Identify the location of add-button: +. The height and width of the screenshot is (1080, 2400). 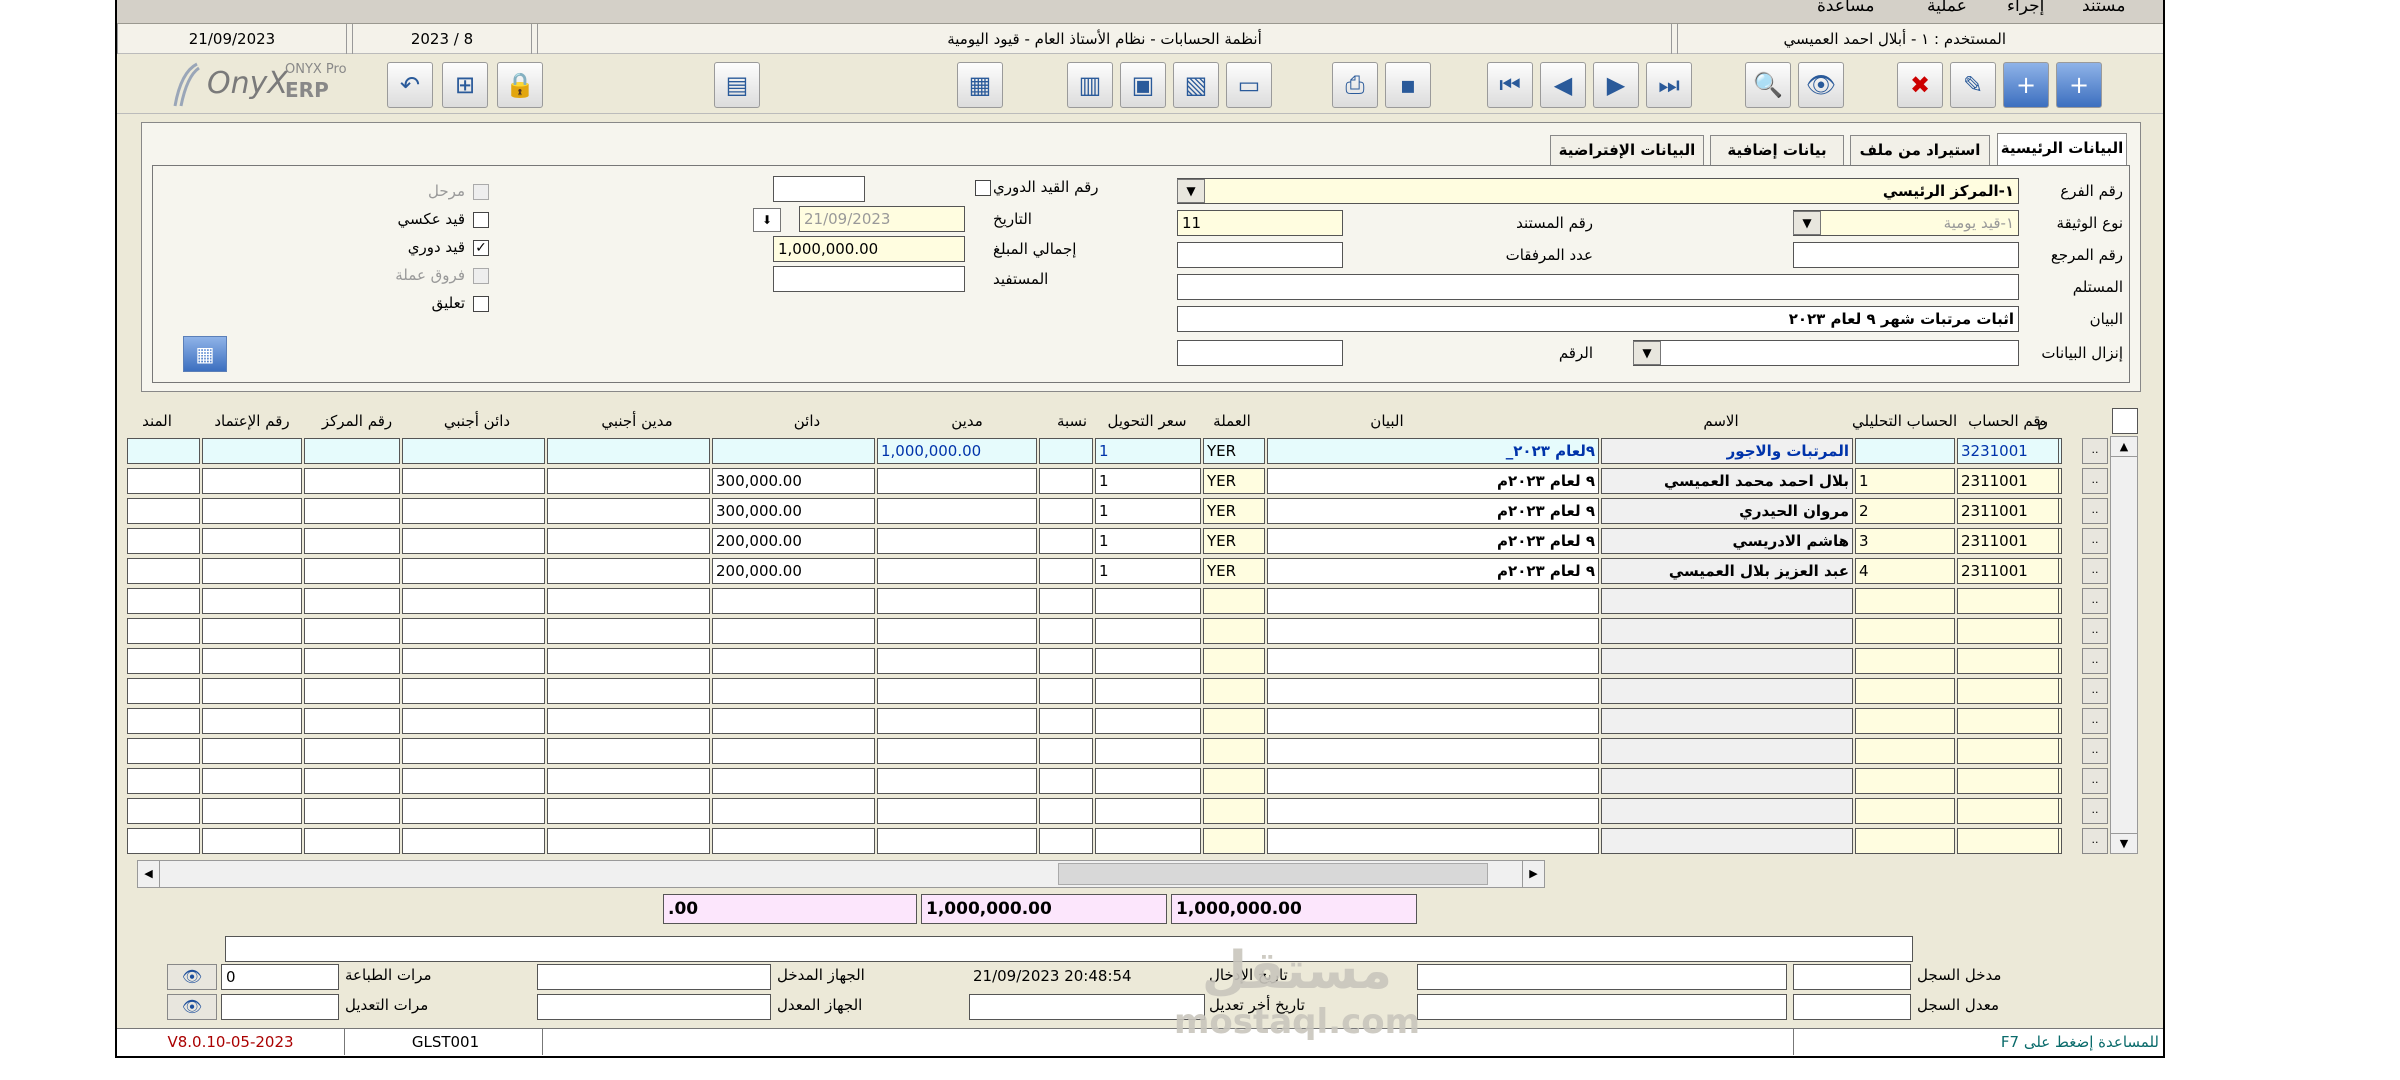
(2026, 85).